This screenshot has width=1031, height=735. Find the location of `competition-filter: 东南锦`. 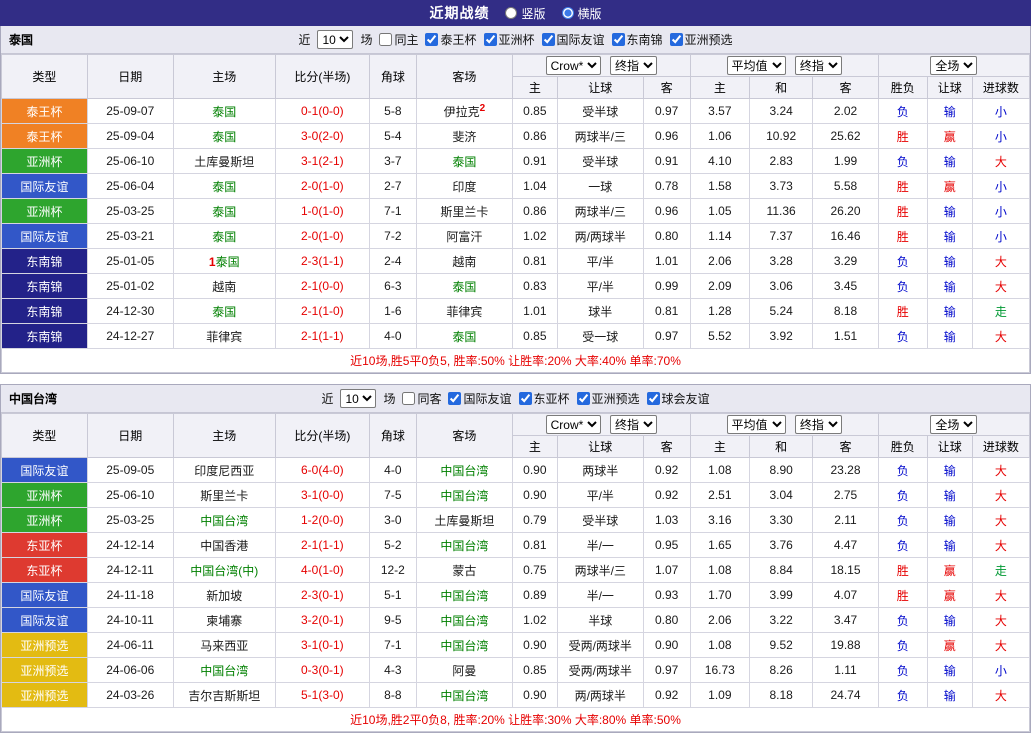

competition-filter: 东南锦 is located at coordinates (637, 39).